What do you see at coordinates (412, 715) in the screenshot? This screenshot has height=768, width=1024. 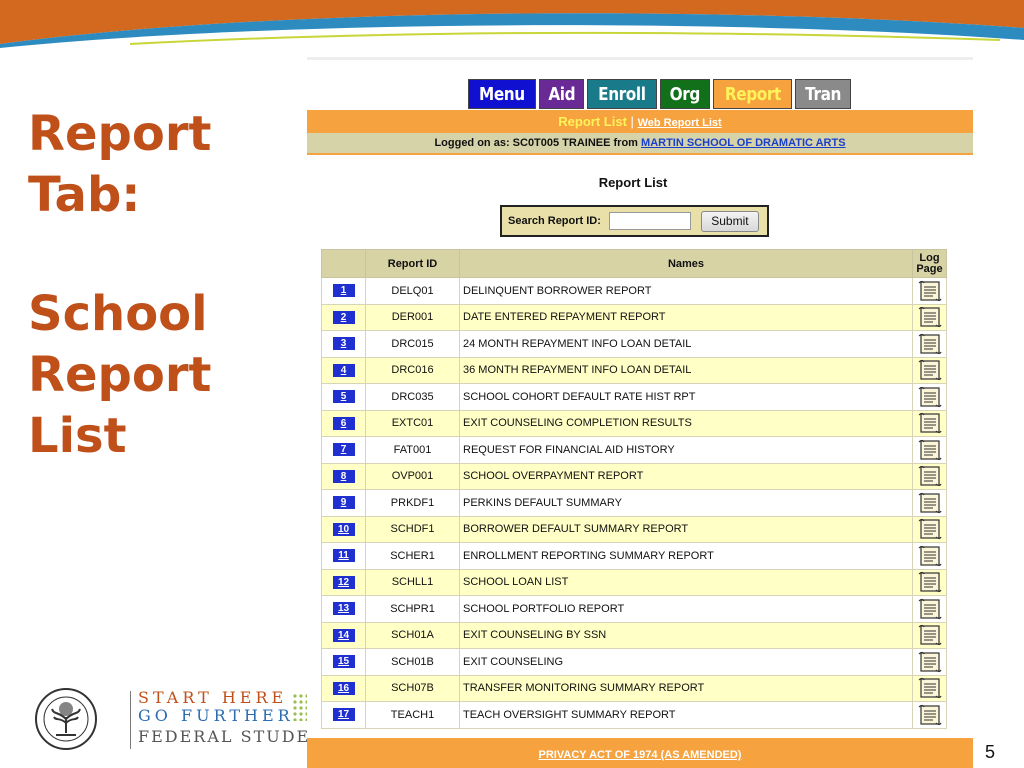 I see `report-id-cell: TEACH1` at bounding box center [412, 715].